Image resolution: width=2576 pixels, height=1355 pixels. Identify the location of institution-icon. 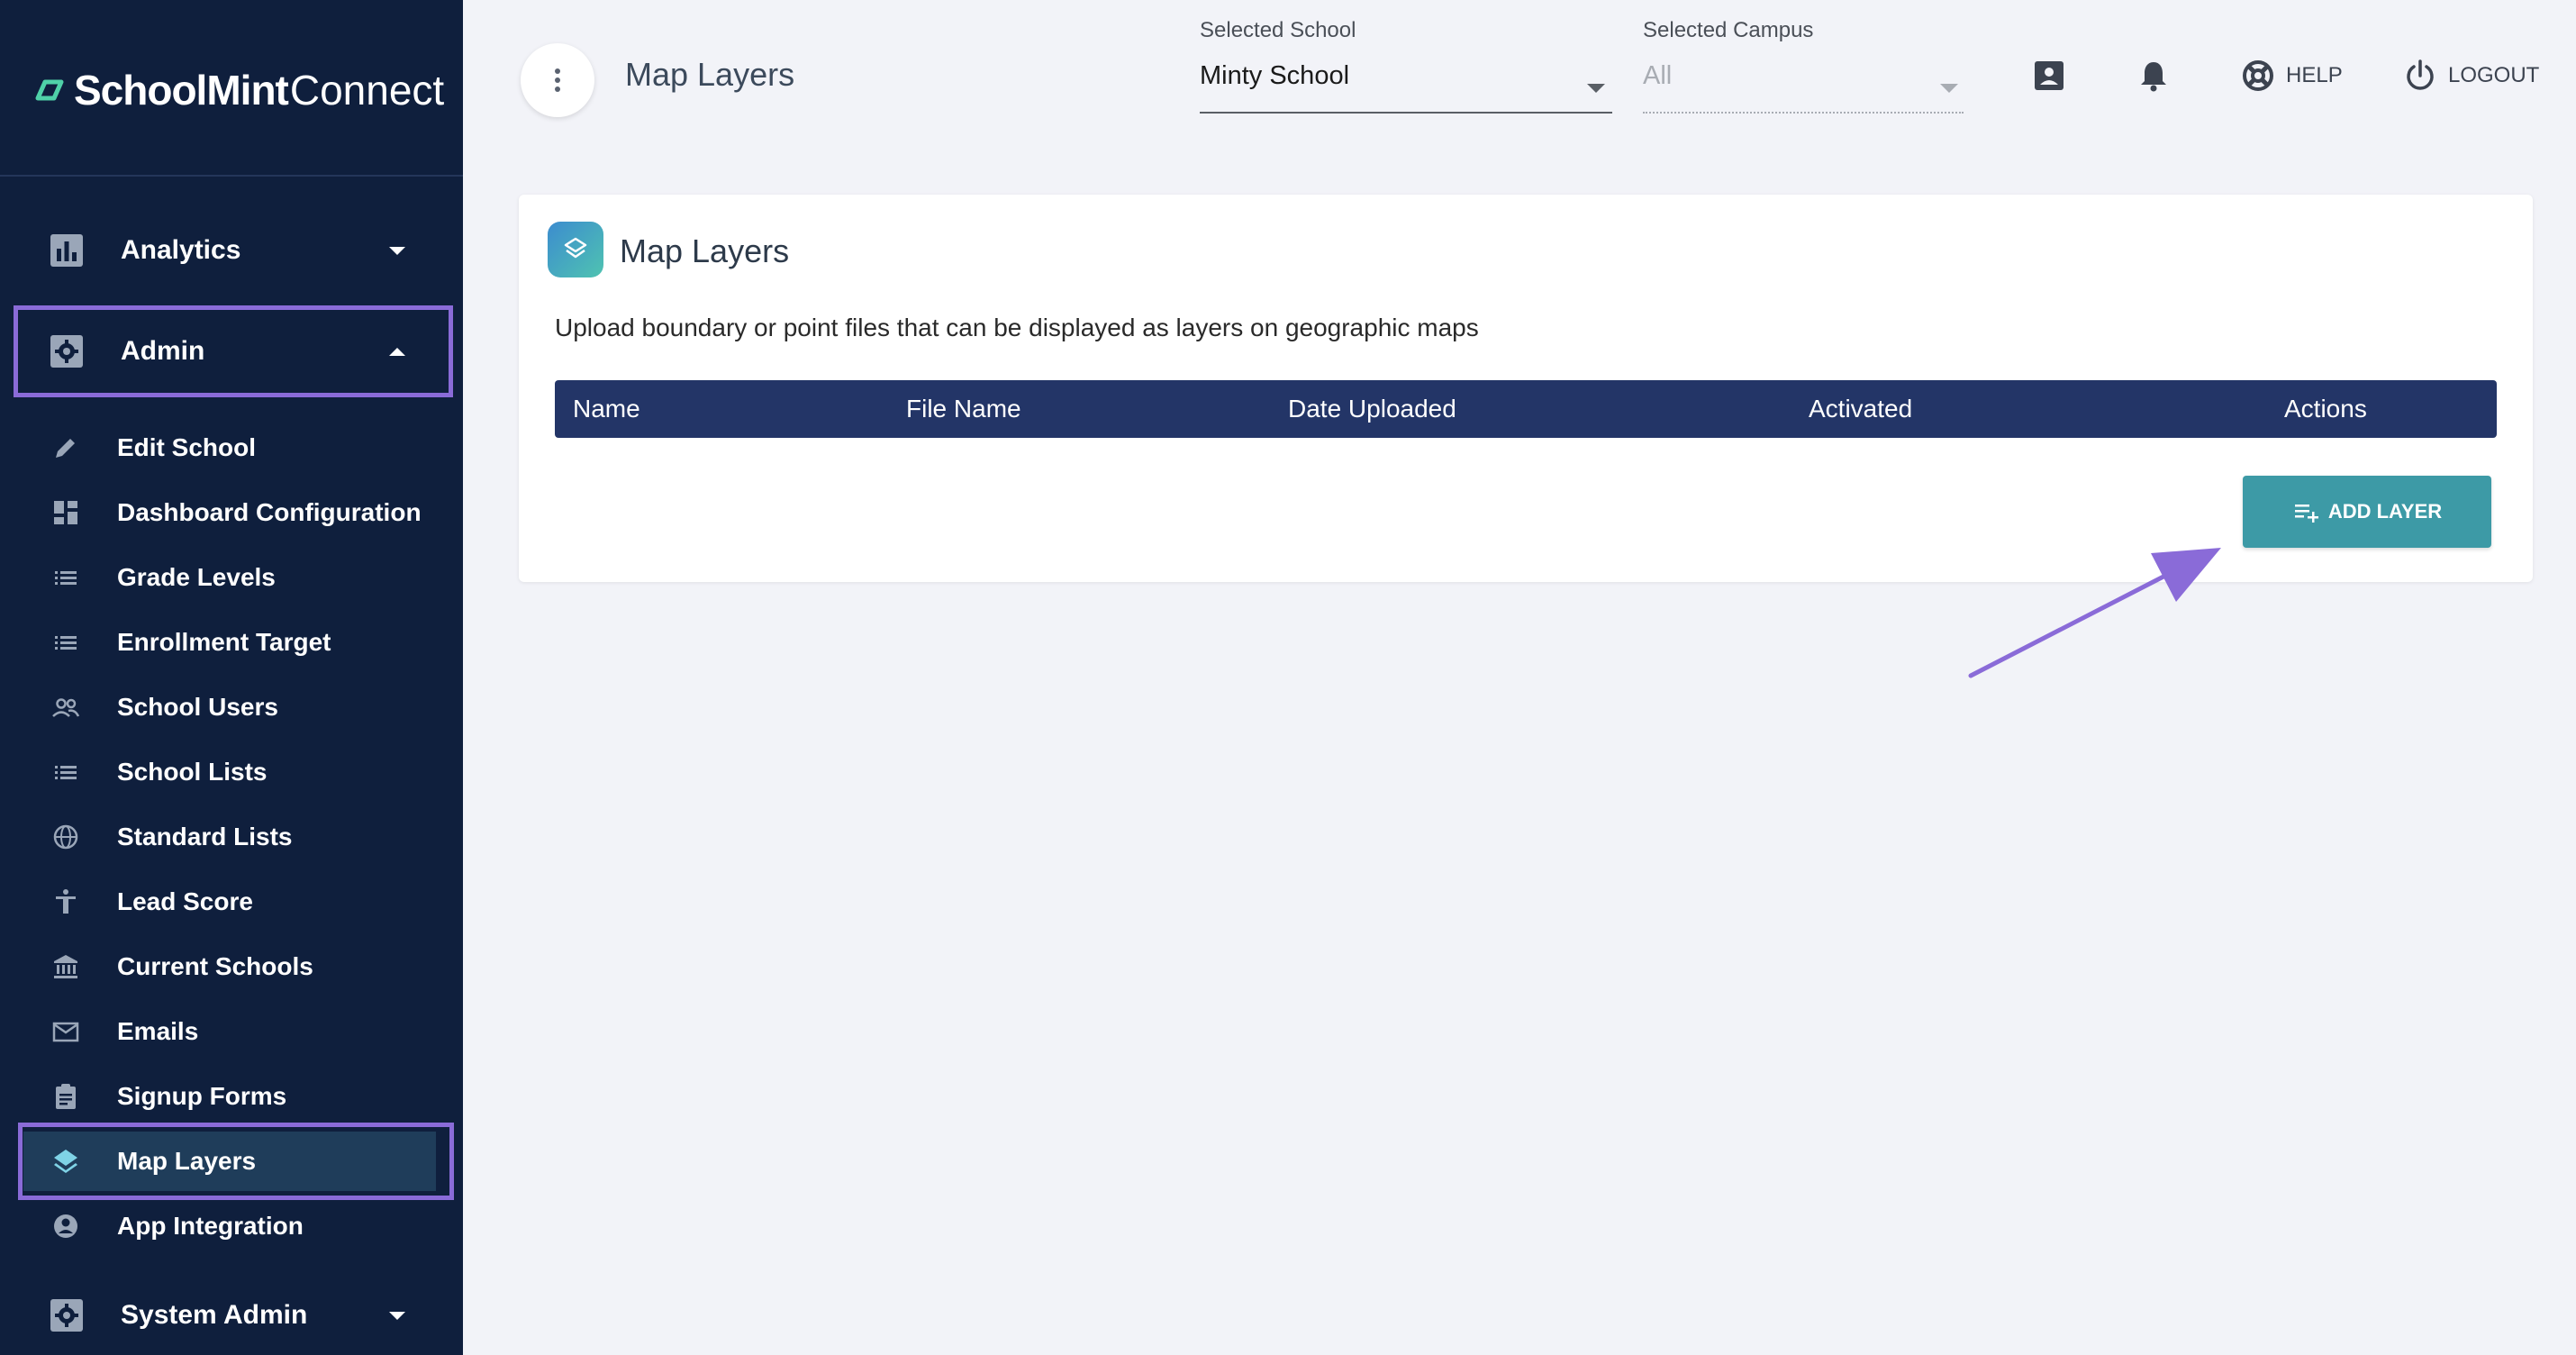
(65, 967).